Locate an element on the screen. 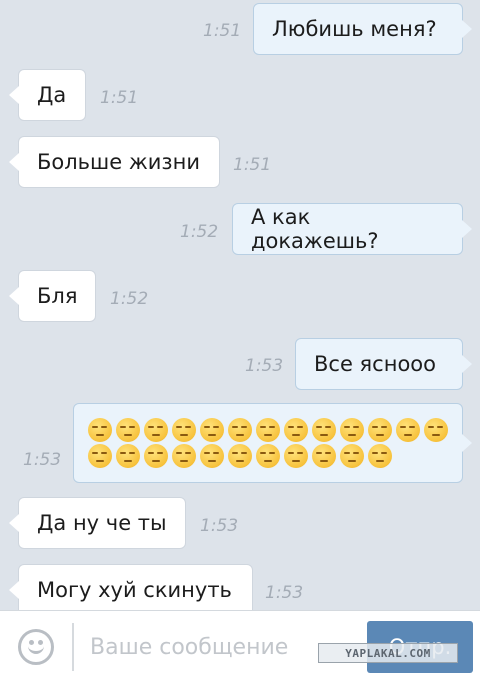 The width and height of the screenshot is (480, 683). message-outgoing: А как докажешь? is located at coordinates (352, 229).